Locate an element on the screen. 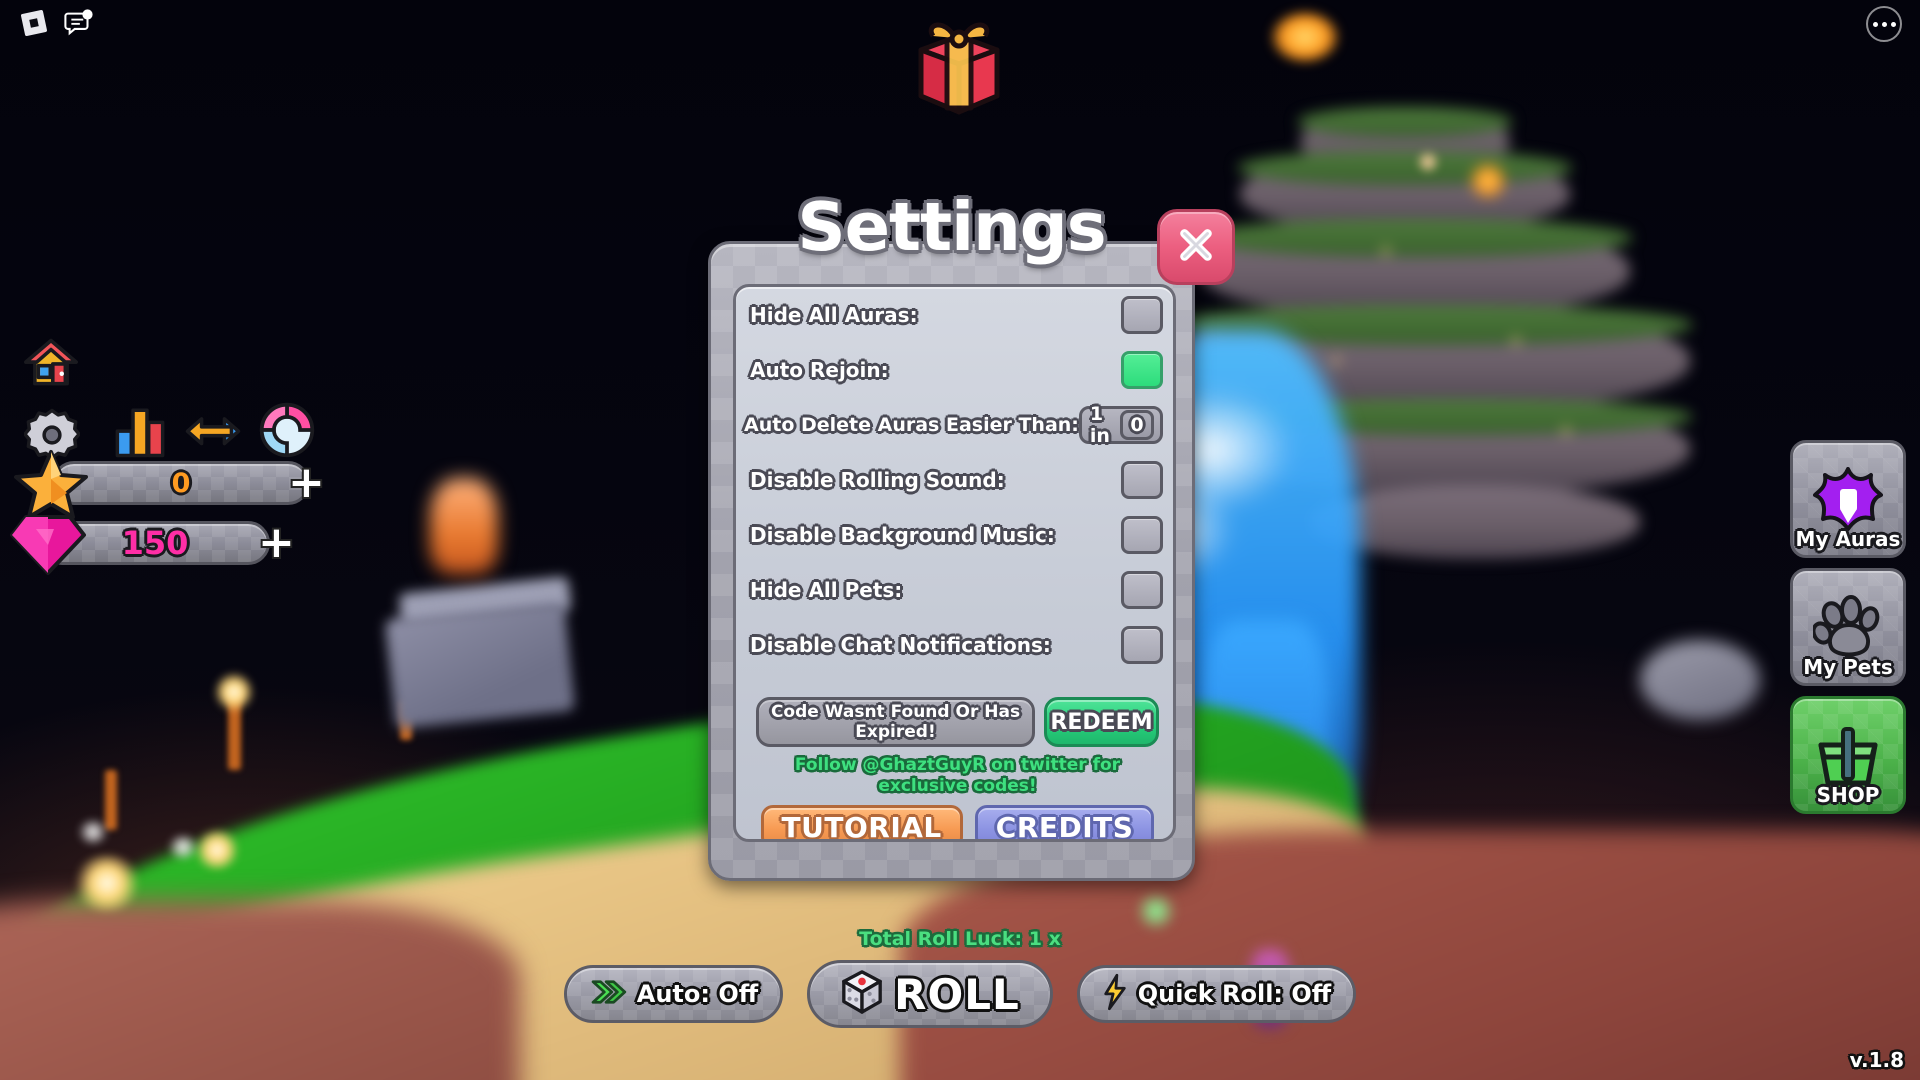 The image size is (1920, 1080). setting-row-disable-rolling-sound: Disable Rolling Sound: is located at coordinates (954, 479).